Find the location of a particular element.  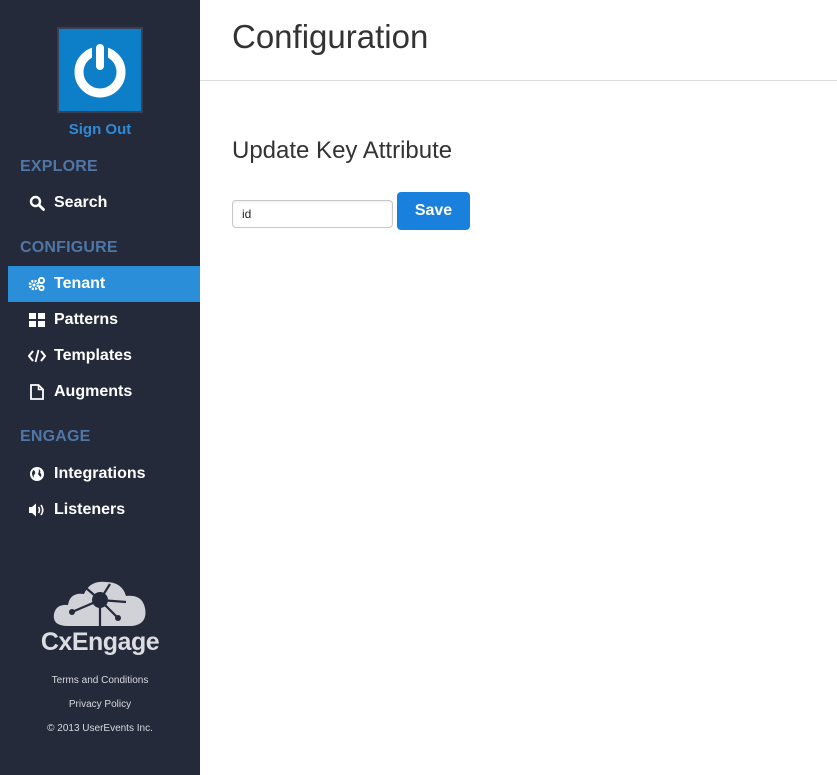

section-title: Update Key Attribute is located at coordinates (342, 150).